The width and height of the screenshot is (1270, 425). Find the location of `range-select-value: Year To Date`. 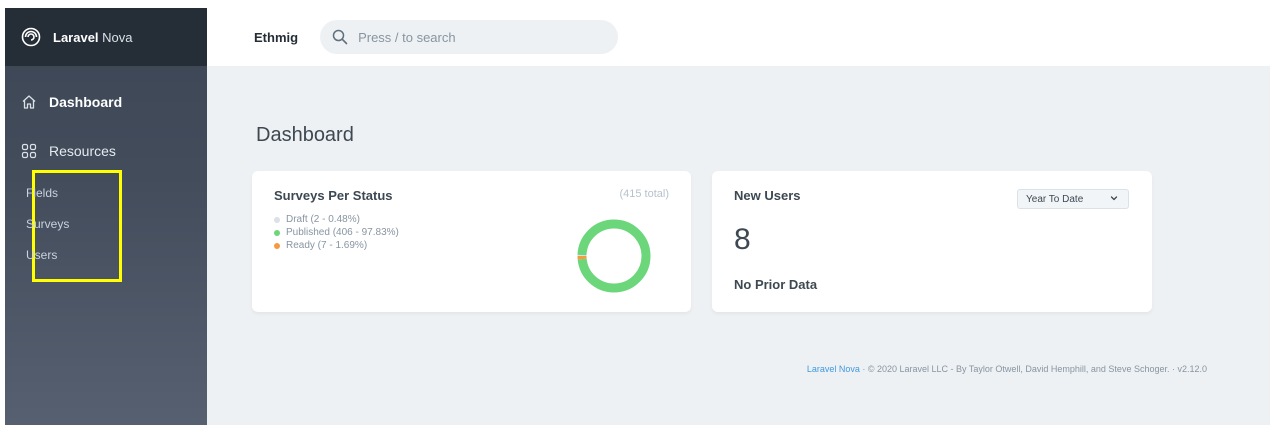

range-select-value: Year To Date is located at coordinates (1055, 199).